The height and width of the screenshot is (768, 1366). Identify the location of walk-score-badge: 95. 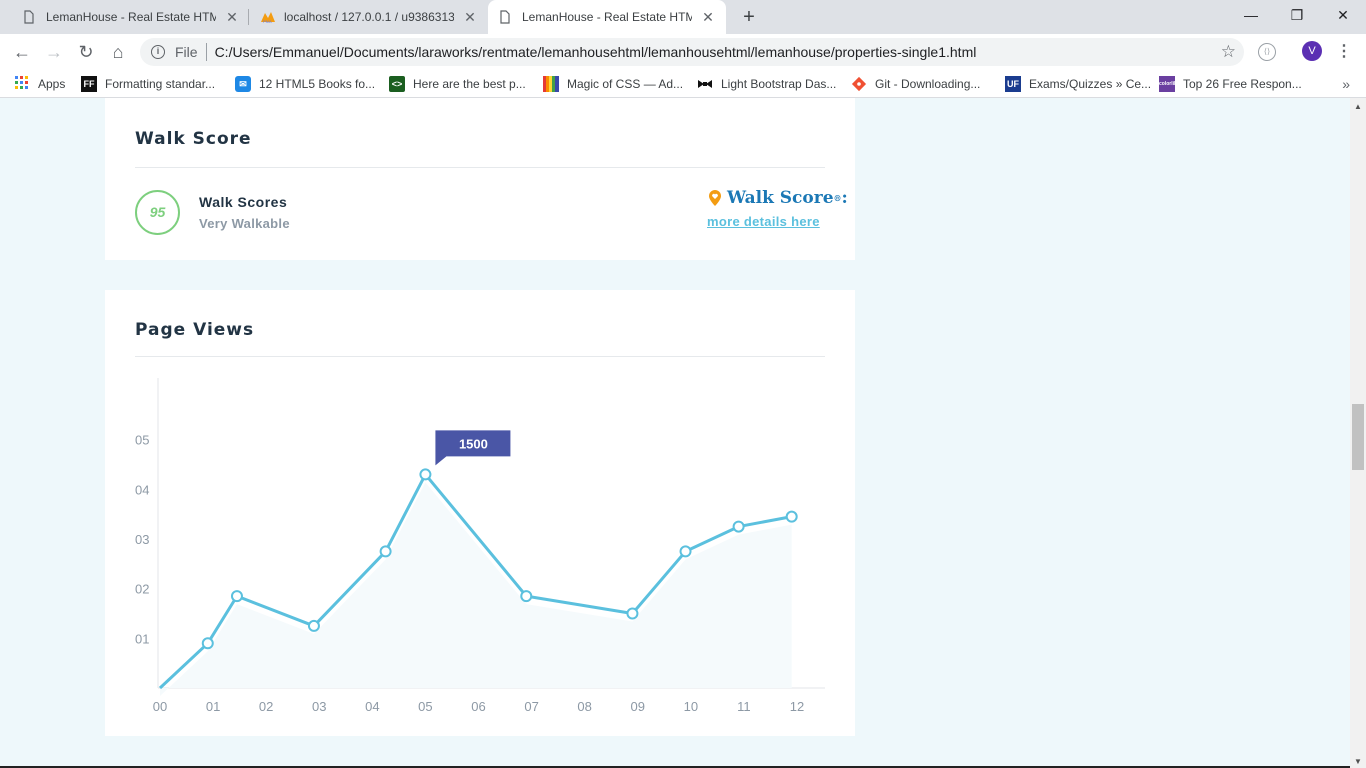
(157, 212).